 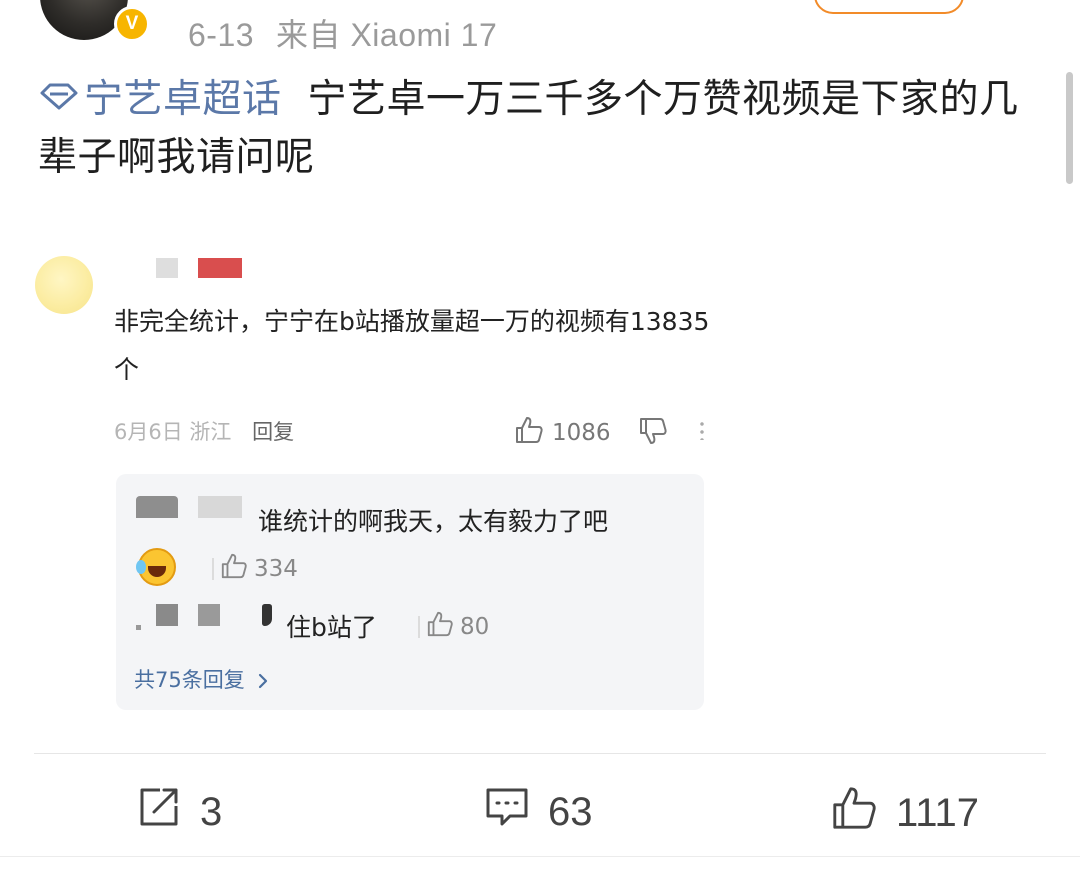 I want to click on thumbs-down-icon, so click(x=653, y=434).